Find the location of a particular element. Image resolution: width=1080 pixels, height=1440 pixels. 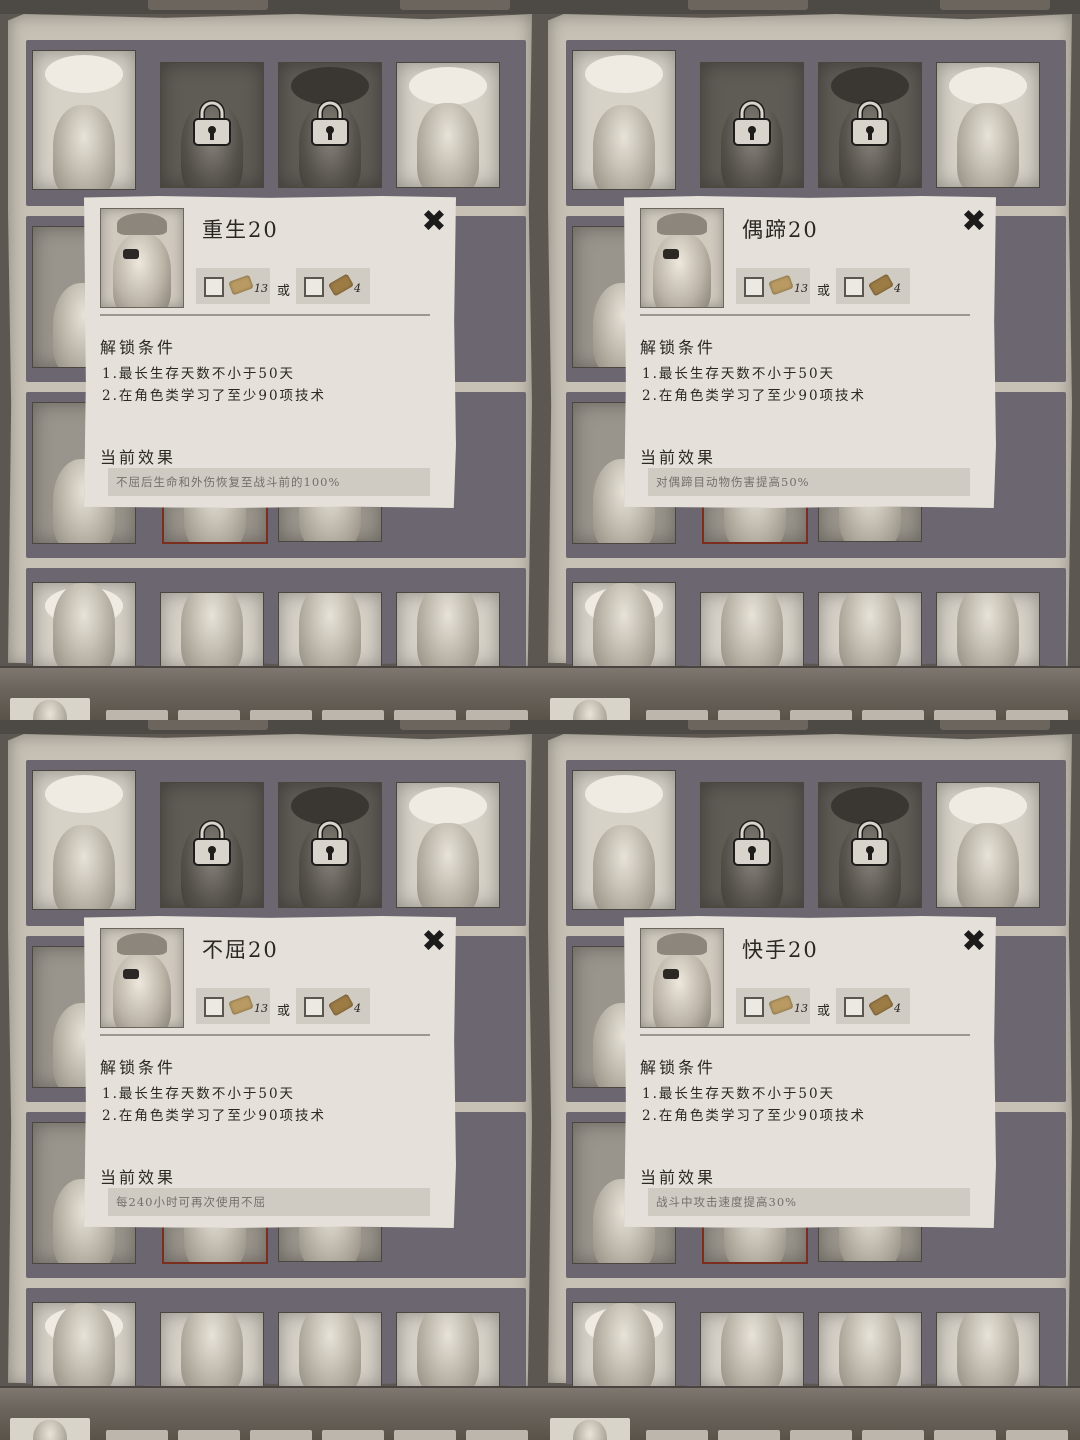

current-effect: 战斗中攻击速度提高30% is located at coordinates (809, 1202).